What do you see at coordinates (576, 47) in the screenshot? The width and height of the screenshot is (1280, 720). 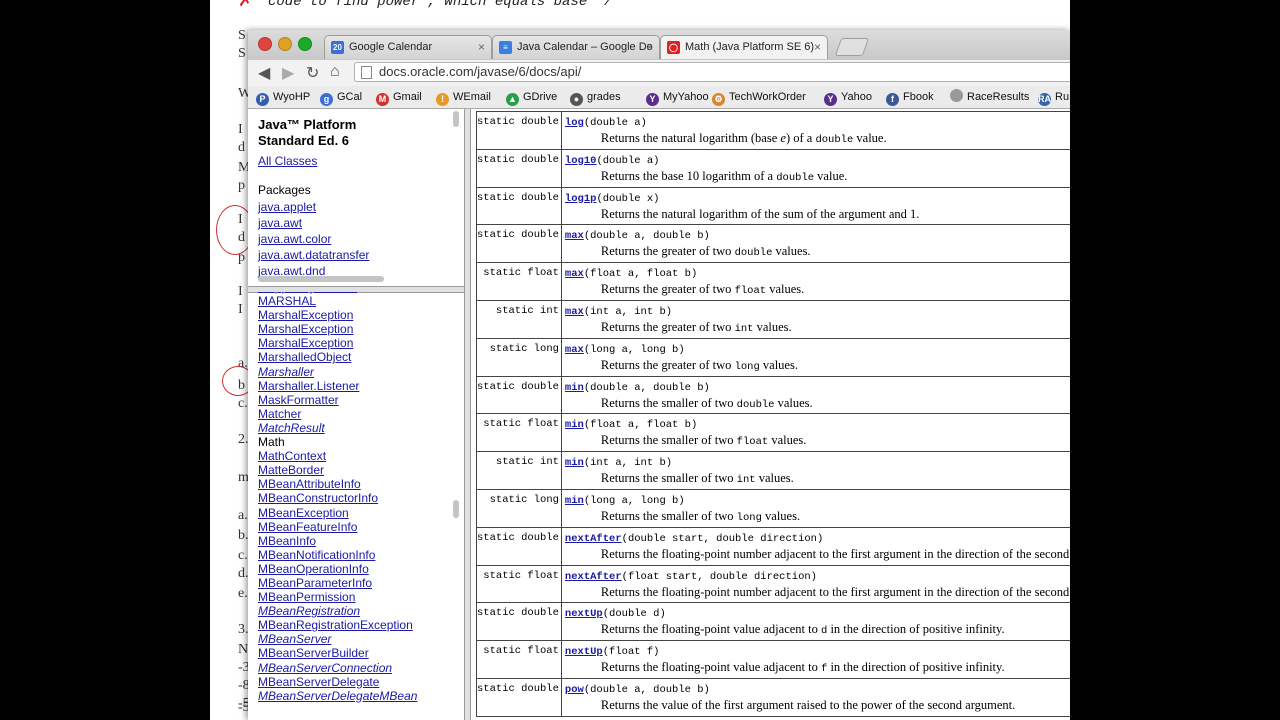 I see `browser-tab: ≡ Java Calendar – Google Do ×` at bounding box center [576, 47].